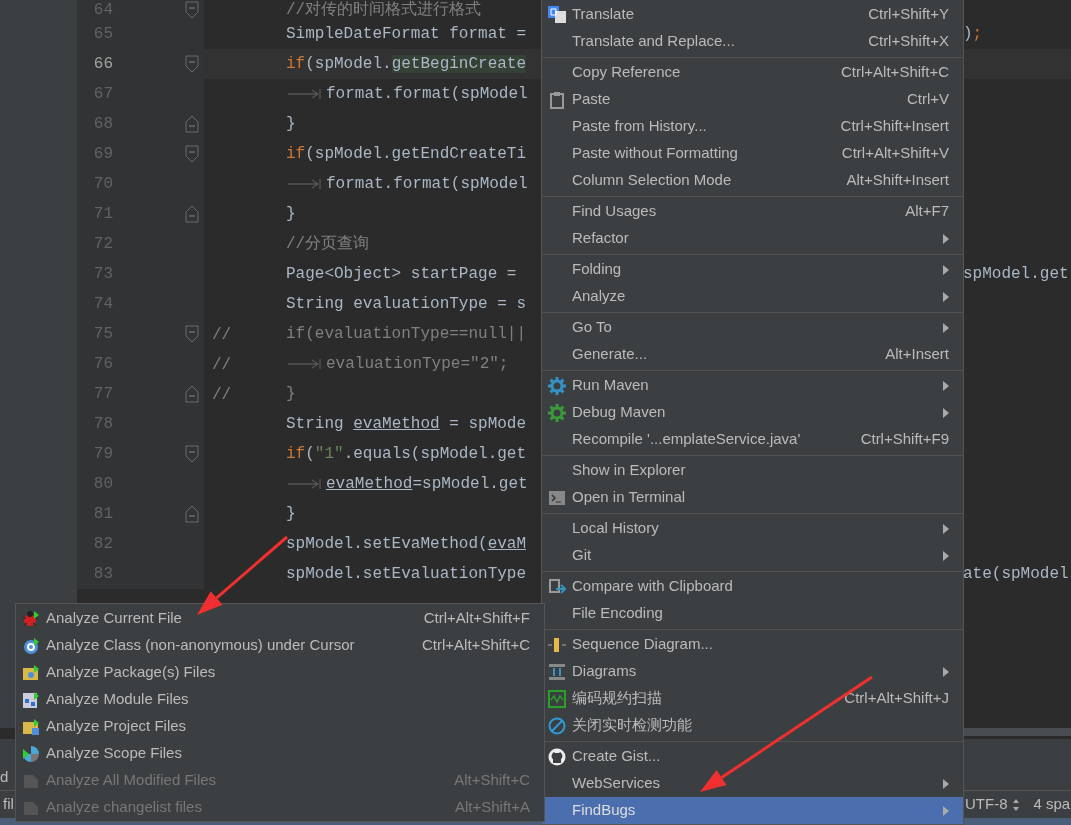  I want to click on cat-silhouette-icon, so click(557, 756).